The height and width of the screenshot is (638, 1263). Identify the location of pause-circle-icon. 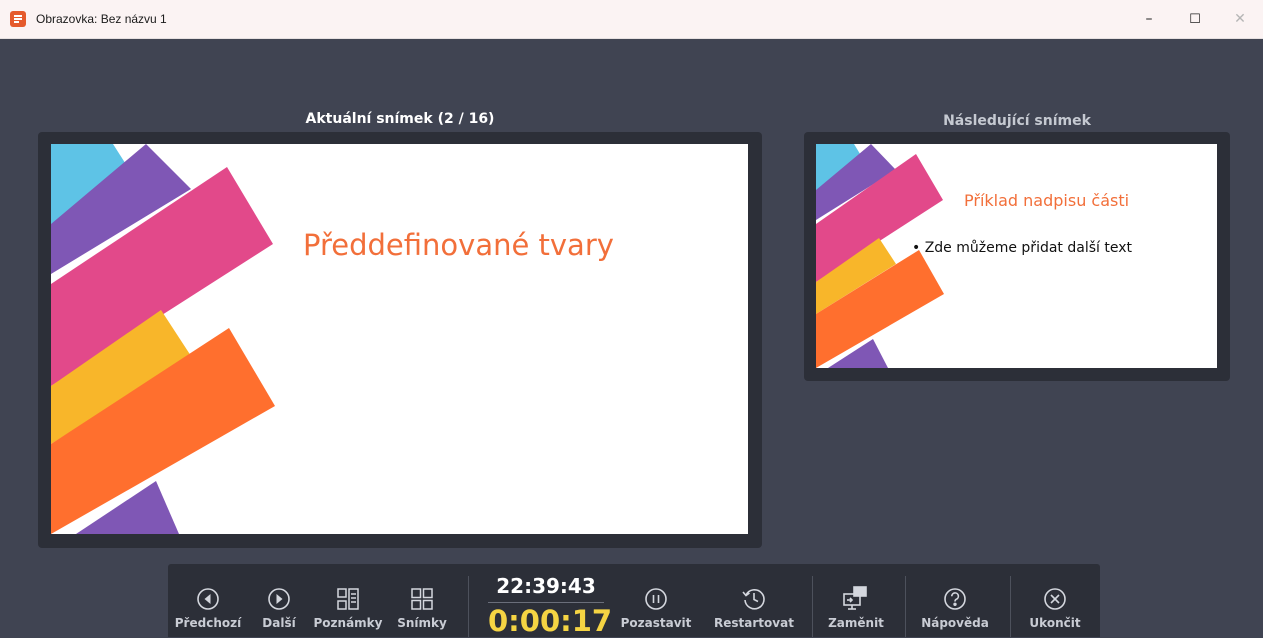
(656, 599).